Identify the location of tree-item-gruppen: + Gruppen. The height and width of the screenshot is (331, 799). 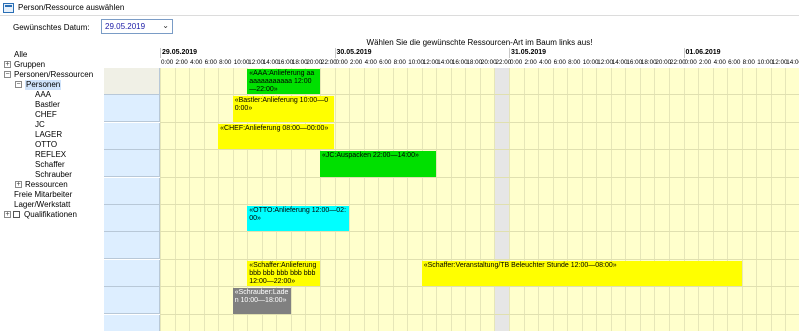
(52, 65).